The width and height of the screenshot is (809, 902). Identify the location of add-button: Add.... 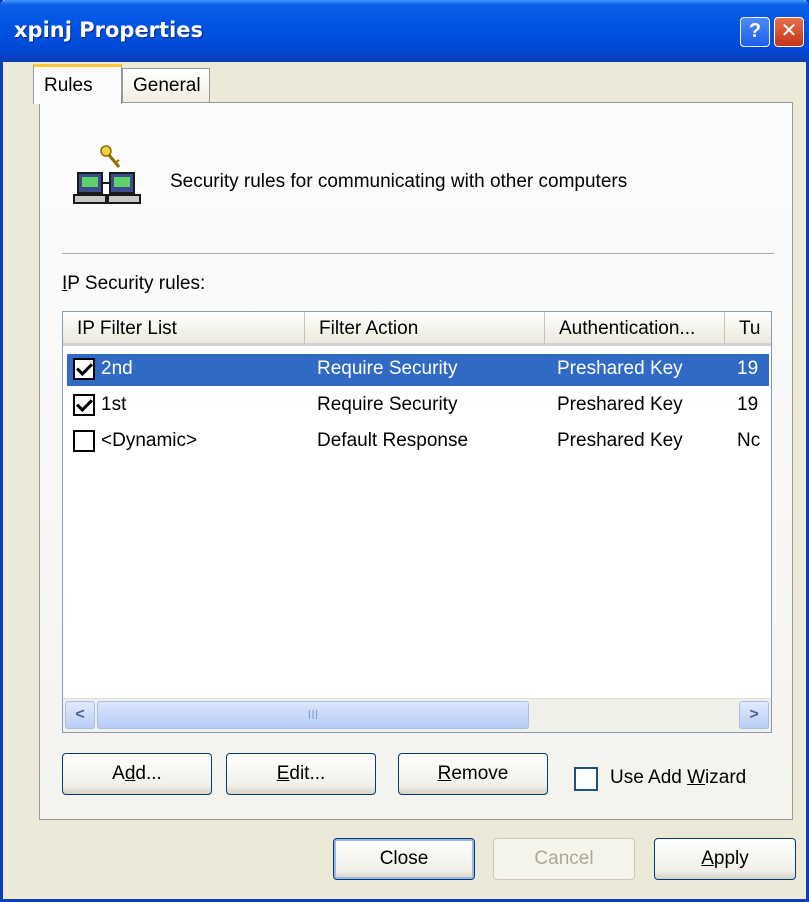
(137, 774).